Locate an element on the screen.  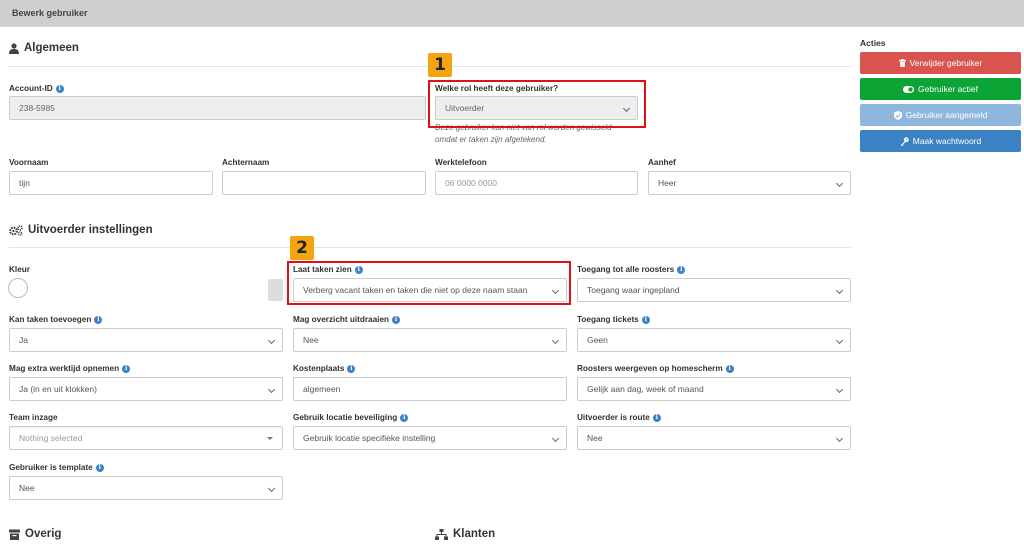
lastname-label: Achternaam is located at coordinates (246, 162).